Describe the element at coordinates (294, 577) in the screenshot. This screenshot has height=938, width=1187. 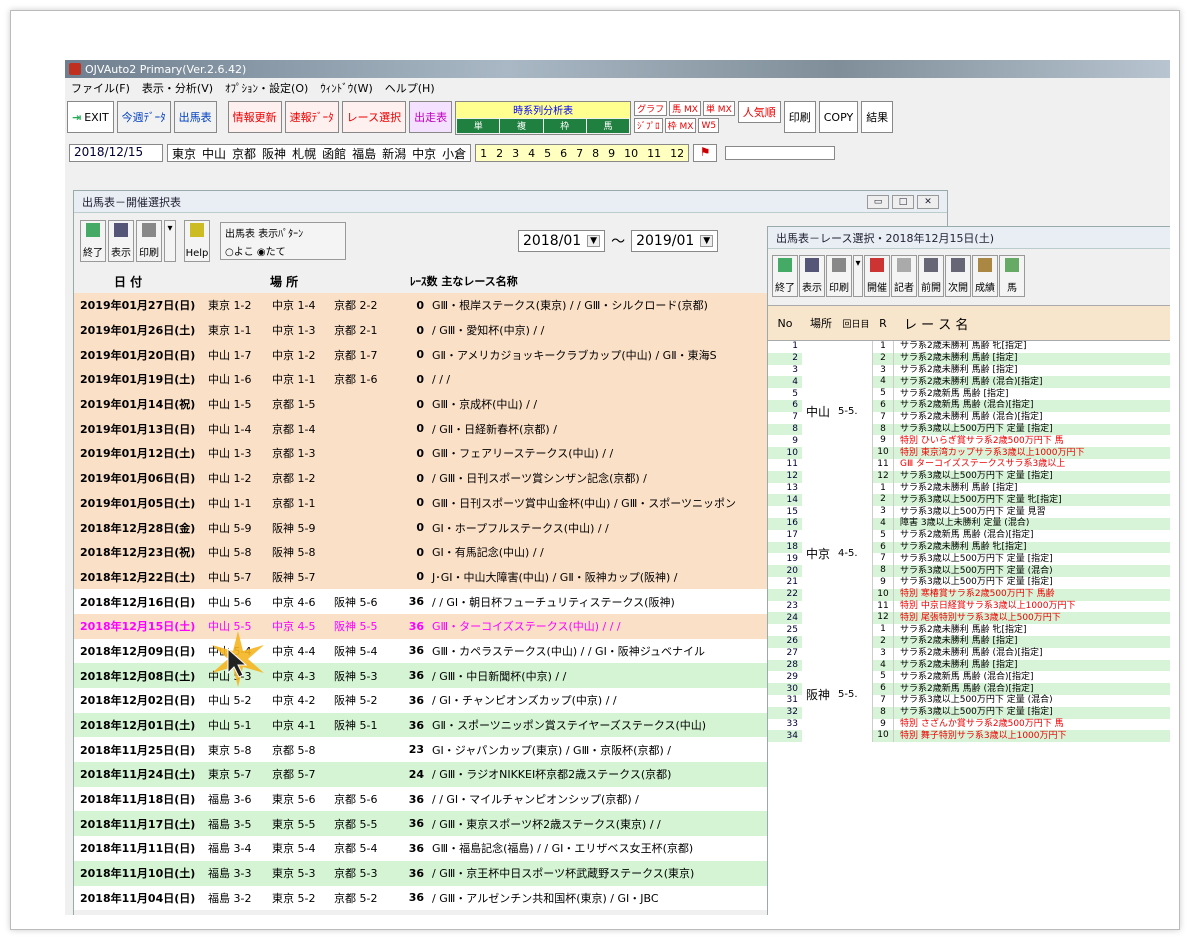
I see `row-venue-2: 阪神 5-7` at that location.